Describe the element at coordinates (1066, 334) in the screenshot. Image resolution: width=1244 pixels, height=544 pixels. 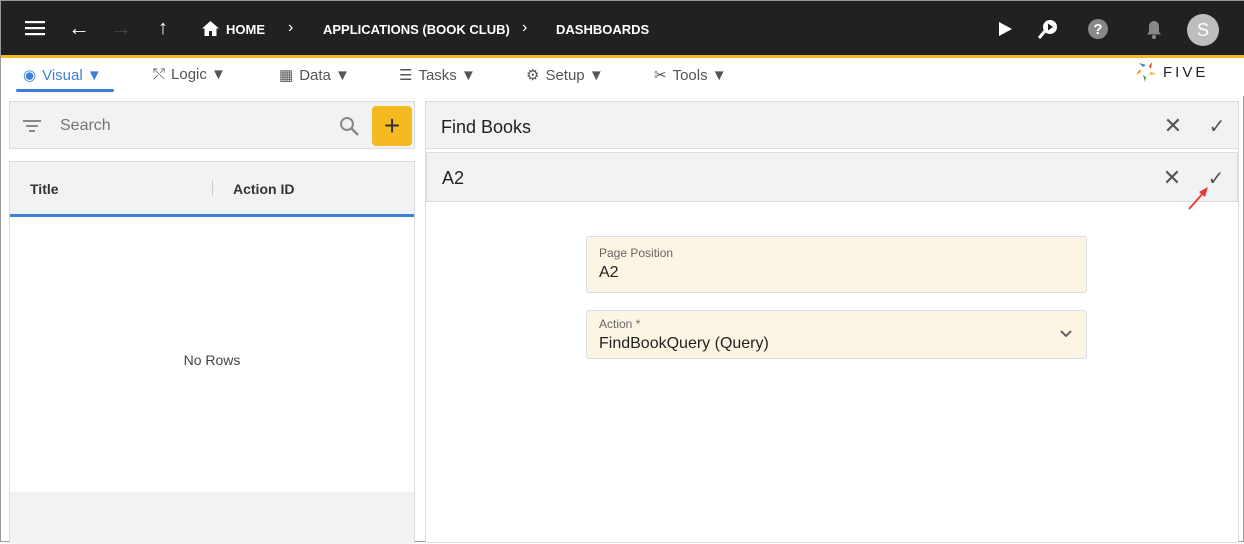
I see `chevron-down-icon` at that location.